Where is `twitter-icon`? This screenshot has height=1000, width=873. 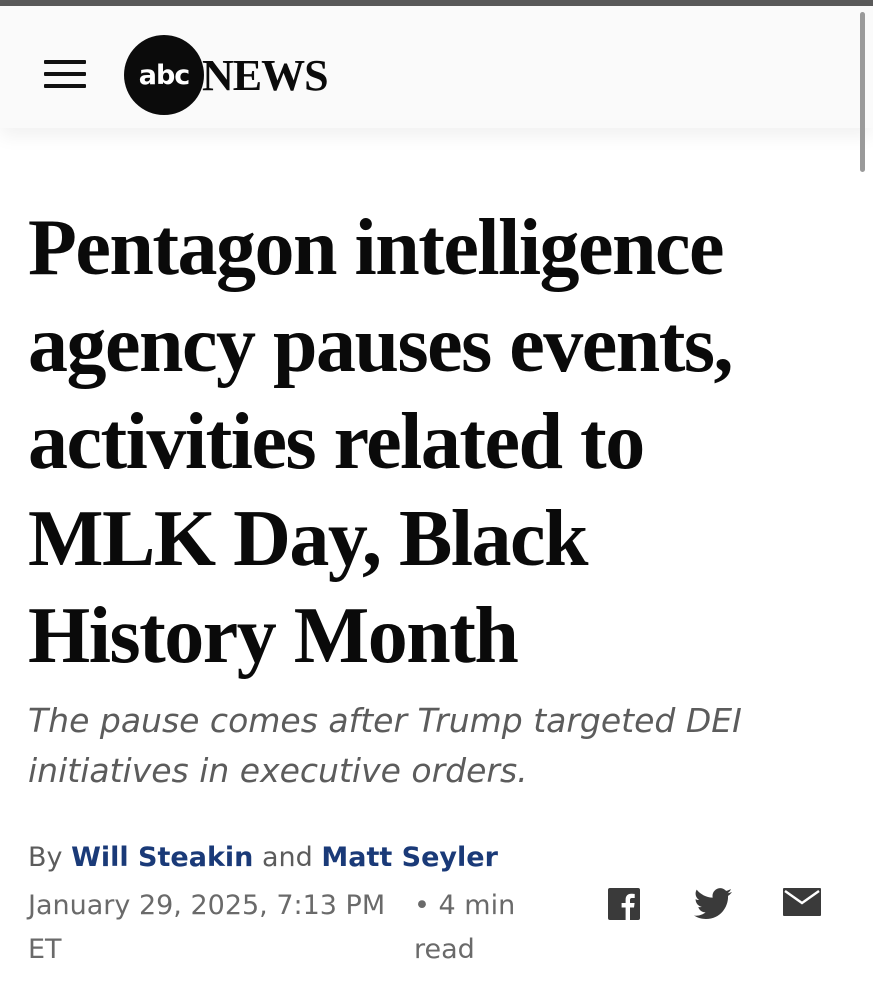 twitter-icon is located at coordinates (713, 904).